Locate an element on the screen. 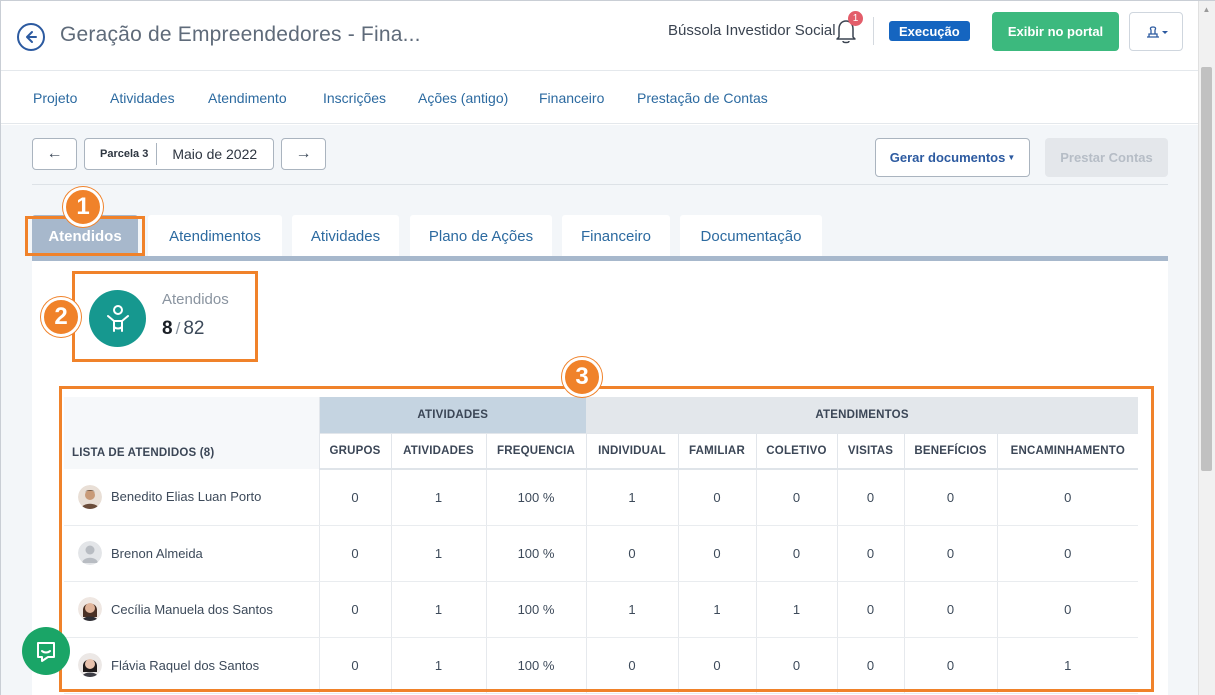 This screenshot has height=695, width=1215. user-stamp-icon is located at coordinates (1157, 31).